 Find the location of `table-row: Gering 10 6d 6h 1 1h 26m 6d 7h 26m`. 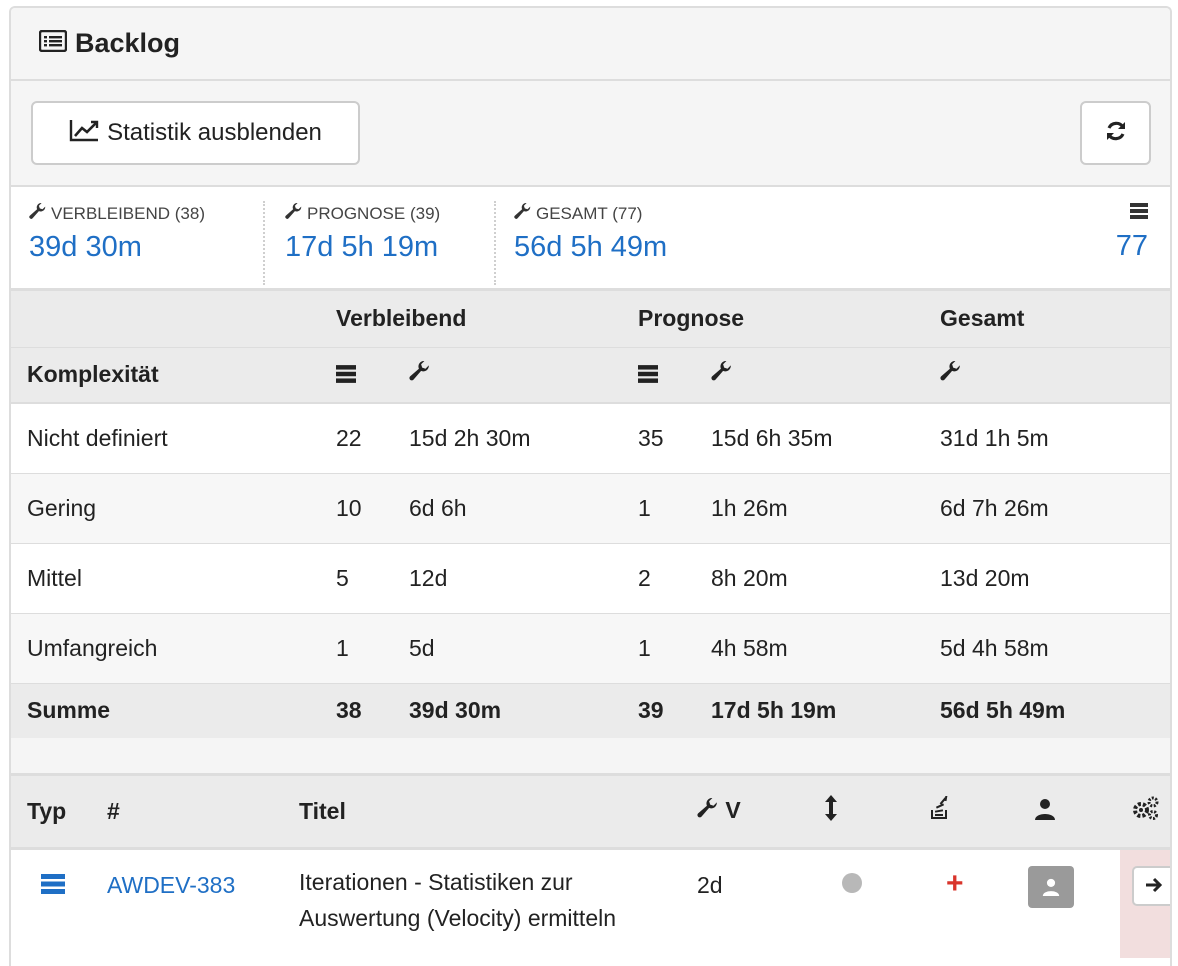

table-row: Gering 10 6d 6h 1 1h 26m 6d 7h 26m is located at coordinates (590, 508).